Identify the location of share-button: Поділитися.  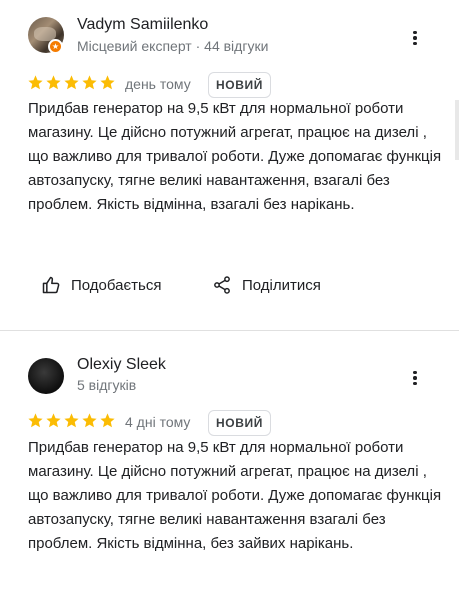
(266, 285).